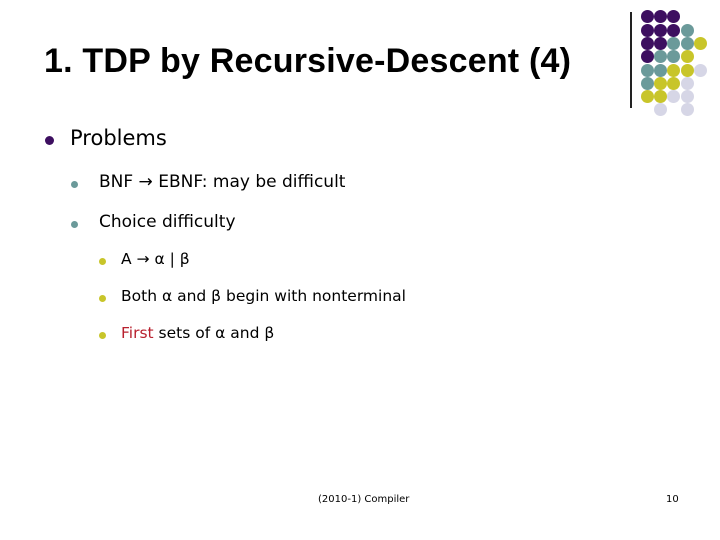 The width and height of the screenshot is (720, 540). What do you see at coordinates (222, 182) in the screenshot?
I see `bullet-bnf-ebnf: BNF → EBNF: may be difficult` at bounding box center [222, 182].